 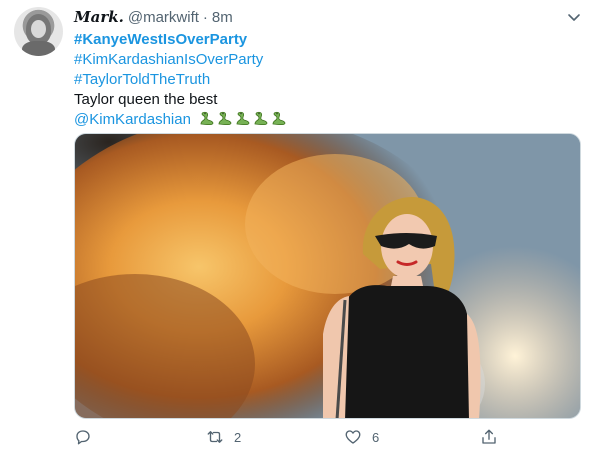 I want to click on tweet-timestamp: 8m, so click(x=222, y=17).